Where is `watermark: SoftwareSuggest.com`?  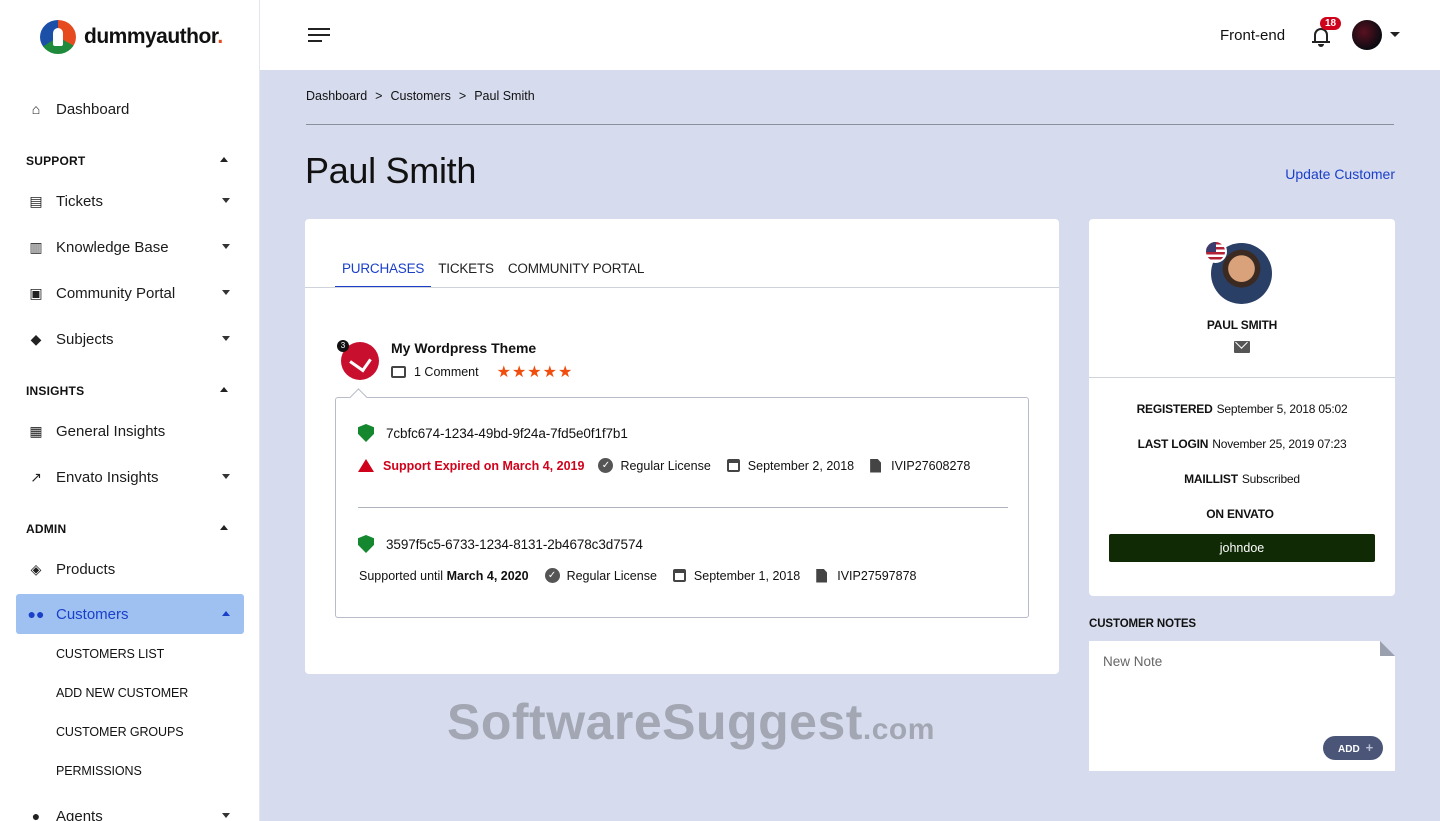
watermark: SoftwareSuggest.com is located at coordinates (691, 722).